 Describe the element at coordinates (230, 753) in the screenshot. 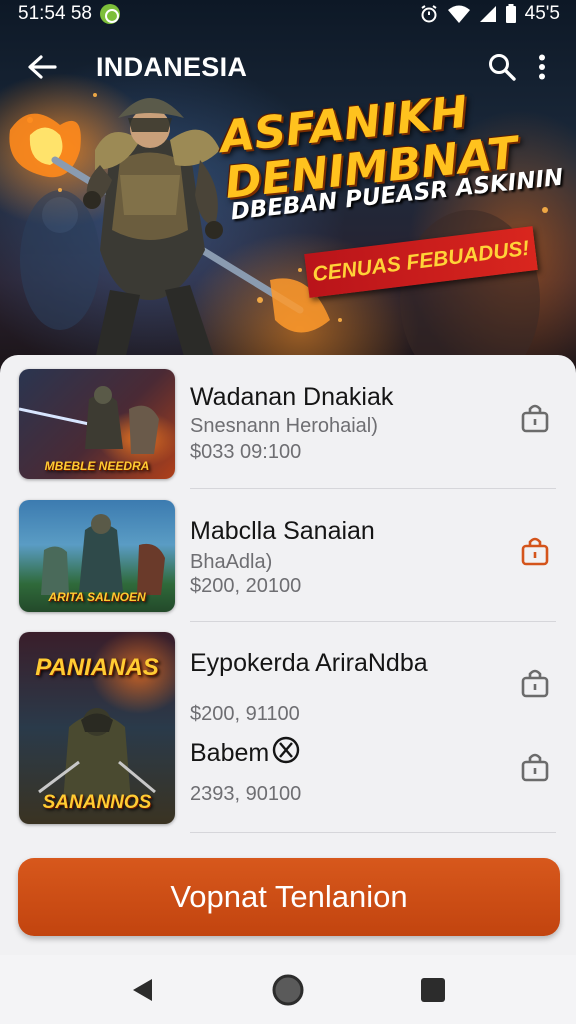

I see `item-title: Babem` at that location.